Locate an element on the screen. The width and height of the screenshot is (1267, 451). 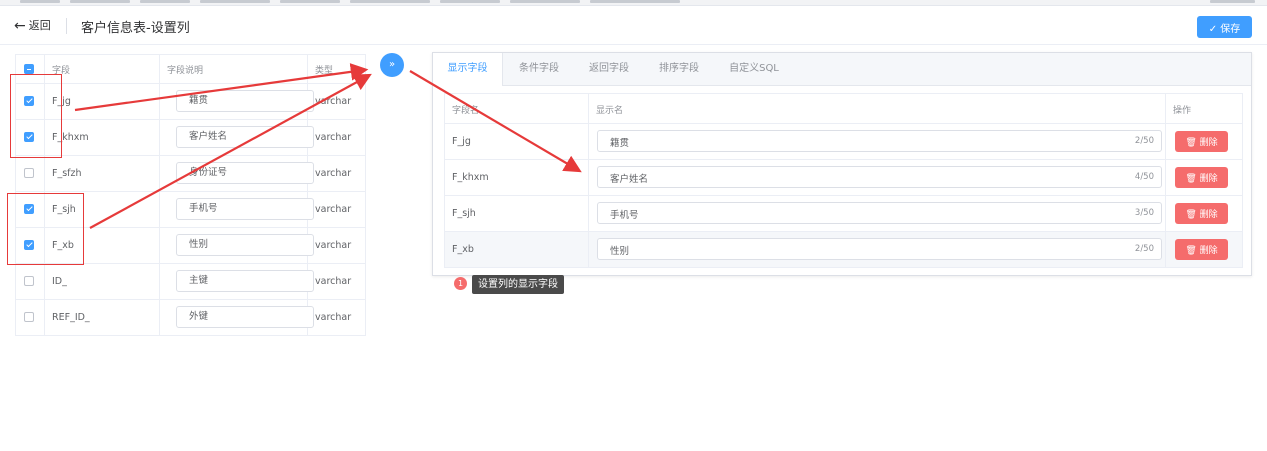
column-header-field-name: 字段名 is located at coordinates (466, 111).